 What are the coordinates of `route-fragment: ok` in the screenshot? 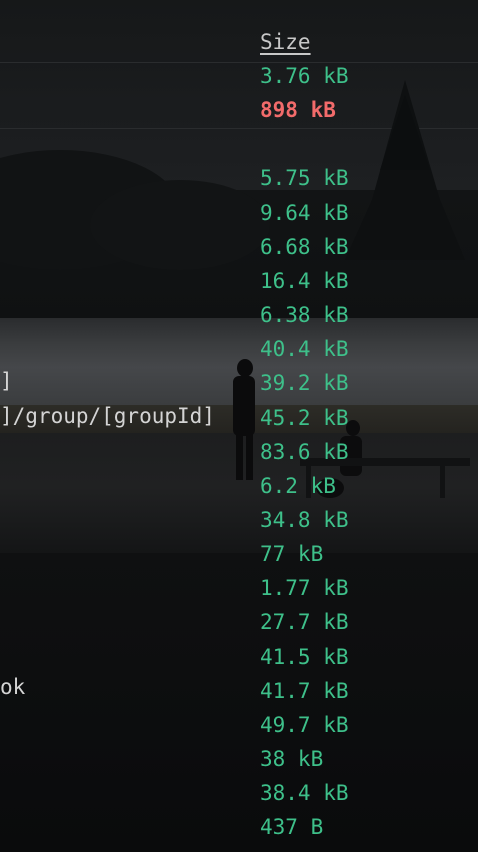 It's located at (13, 687).